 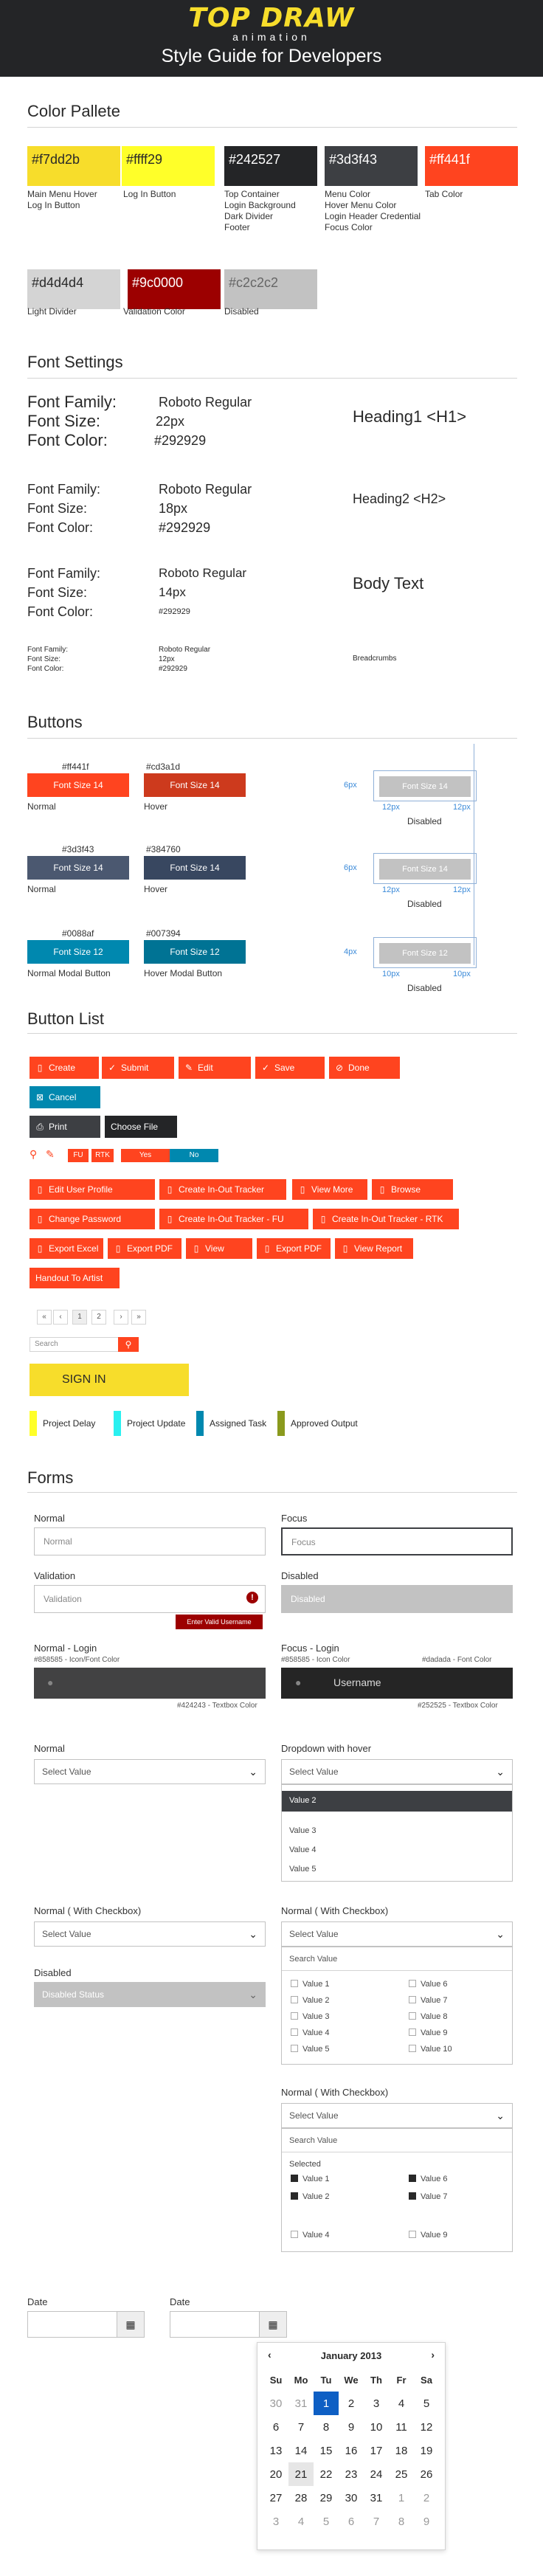 I want to click on calendar-day: 7, so click(x=301, y=2427).